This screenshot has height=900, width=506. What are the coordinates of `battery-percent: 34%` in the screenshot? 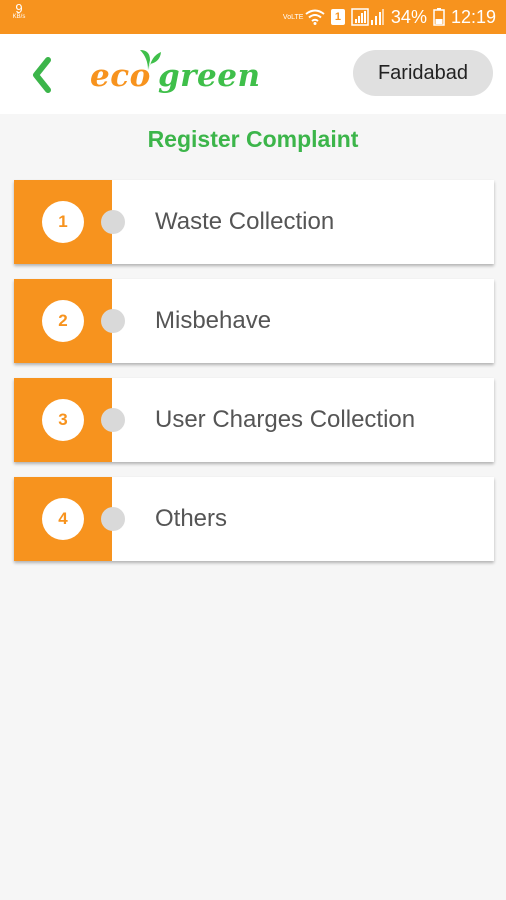 It's located at (408, 16).